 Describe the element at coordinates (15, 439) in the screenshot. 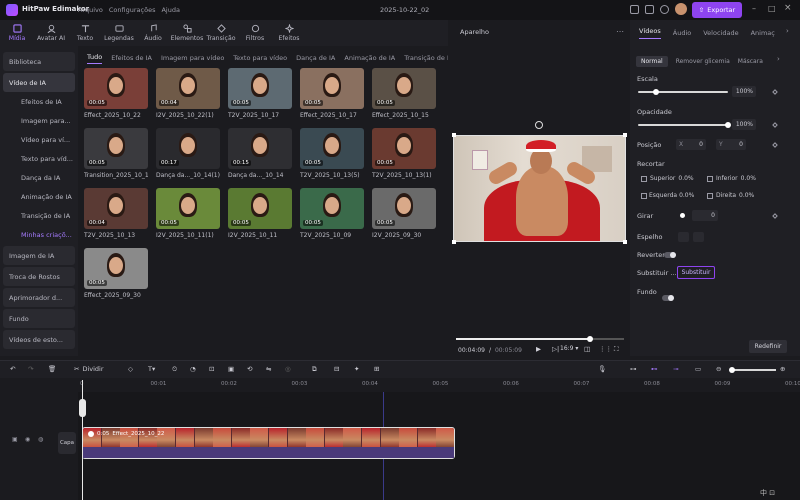

I see `track-lock-icon: ▣` at that location.